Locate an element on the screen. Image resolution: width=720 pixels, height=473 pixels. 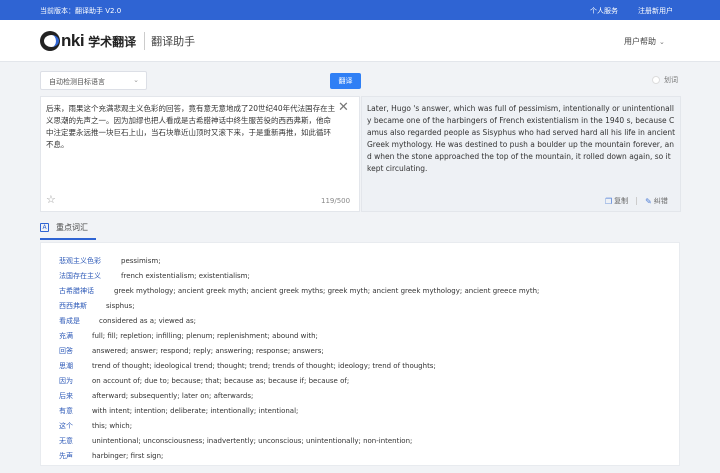
keyword-term: 悲观主义色彩 is located at coordinates (90, 261).